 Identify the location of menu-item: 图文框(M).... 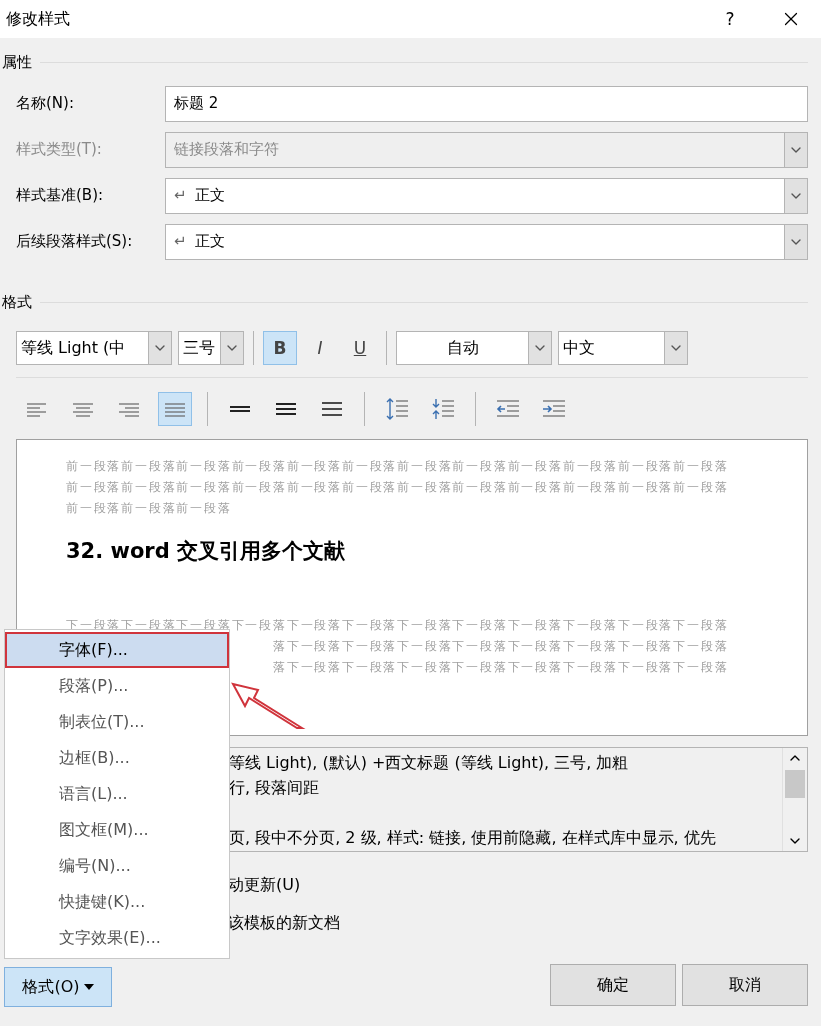
(117, 830).